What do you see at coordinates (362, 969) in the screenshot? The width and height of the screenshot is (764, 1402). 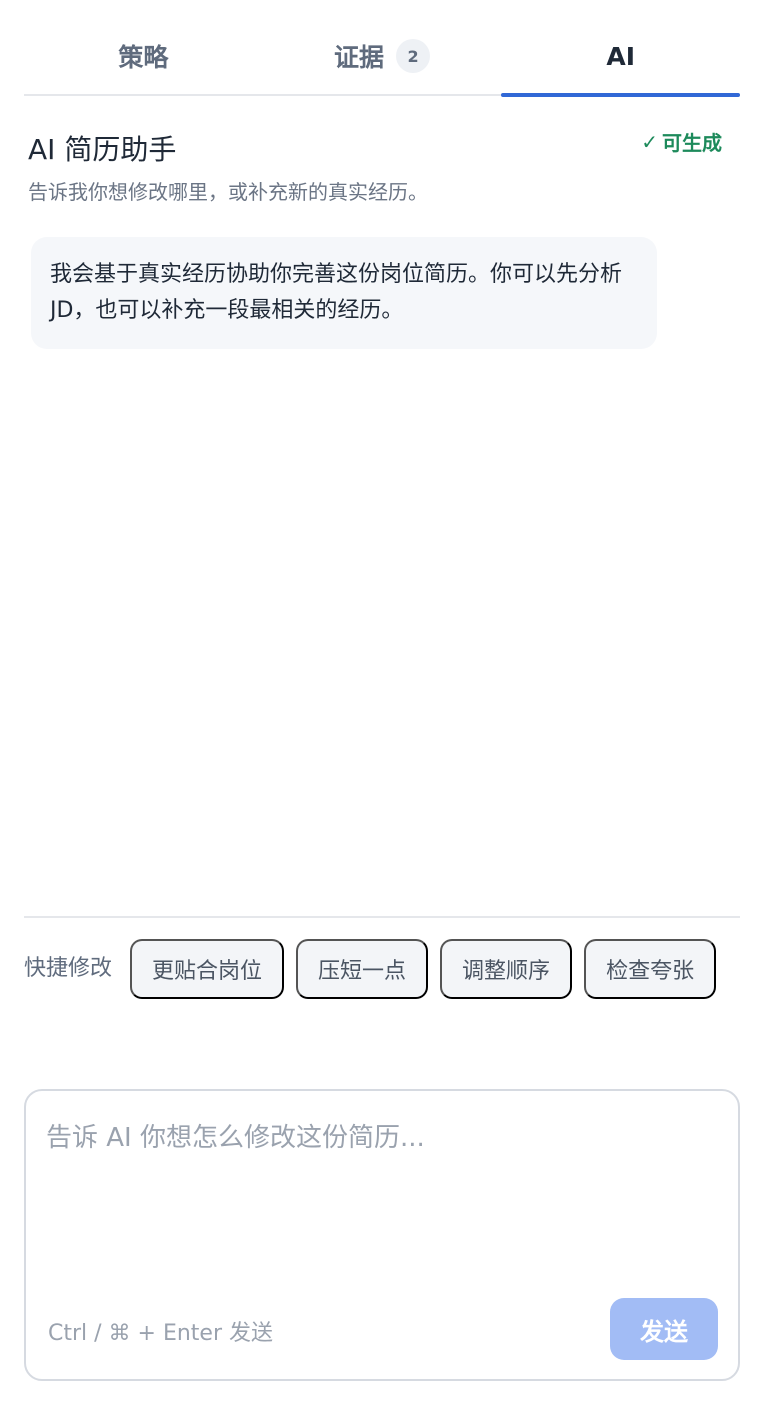 I see `quick-action-shorten: 压短一点` at bounding box center [362, 969].